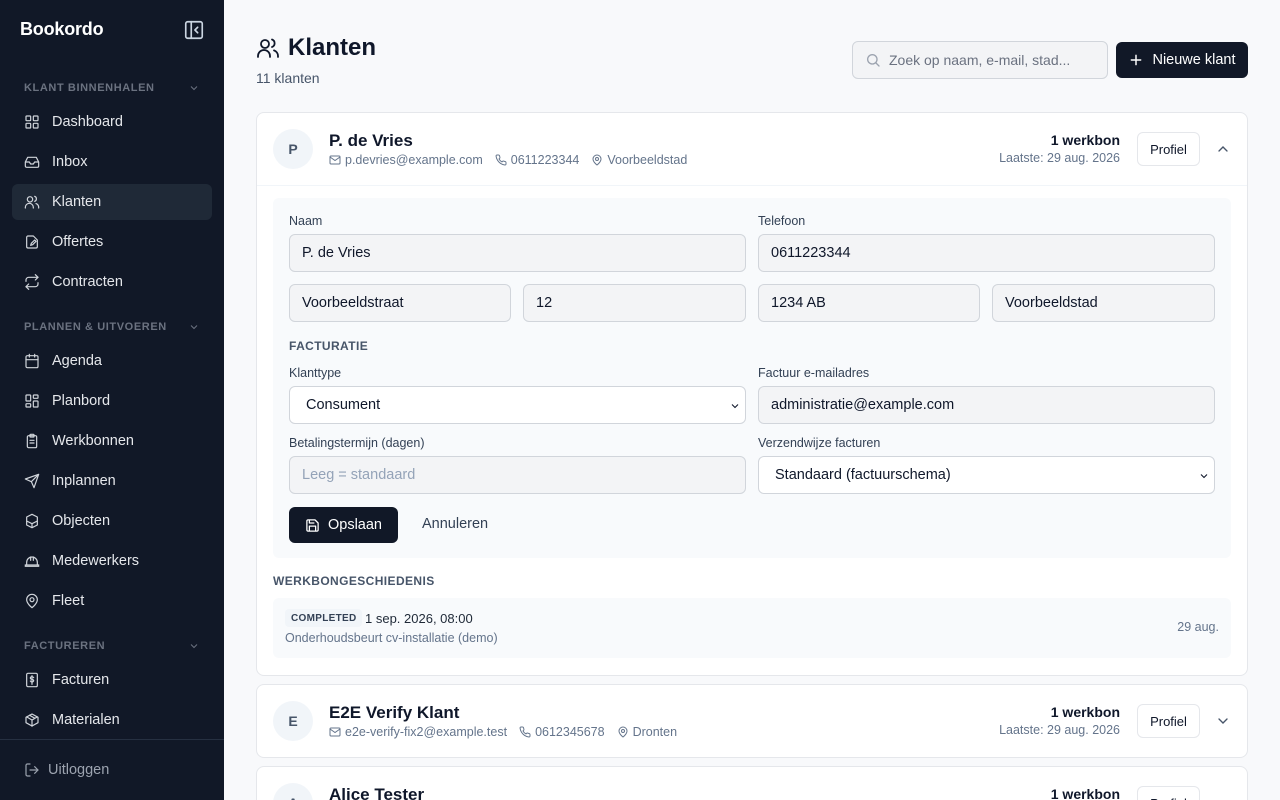 This screenshot has width=1280, height=800. Describe the element at coordinates (455, 524) in the screenshot. I see `cancel-button: Annuleren` at that location.